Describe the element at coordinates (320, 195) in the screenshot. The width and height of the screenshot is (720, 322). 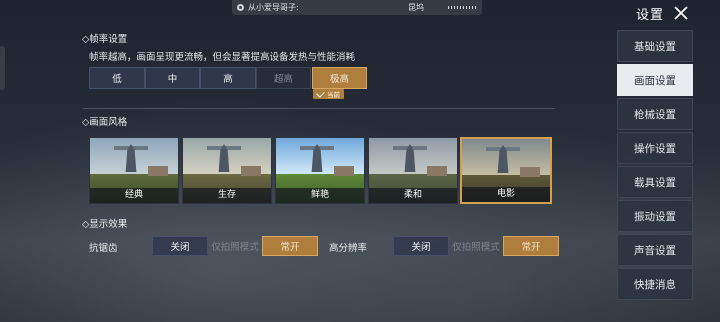
I see `style-card-vivid-label: 鲜艳` at that location.